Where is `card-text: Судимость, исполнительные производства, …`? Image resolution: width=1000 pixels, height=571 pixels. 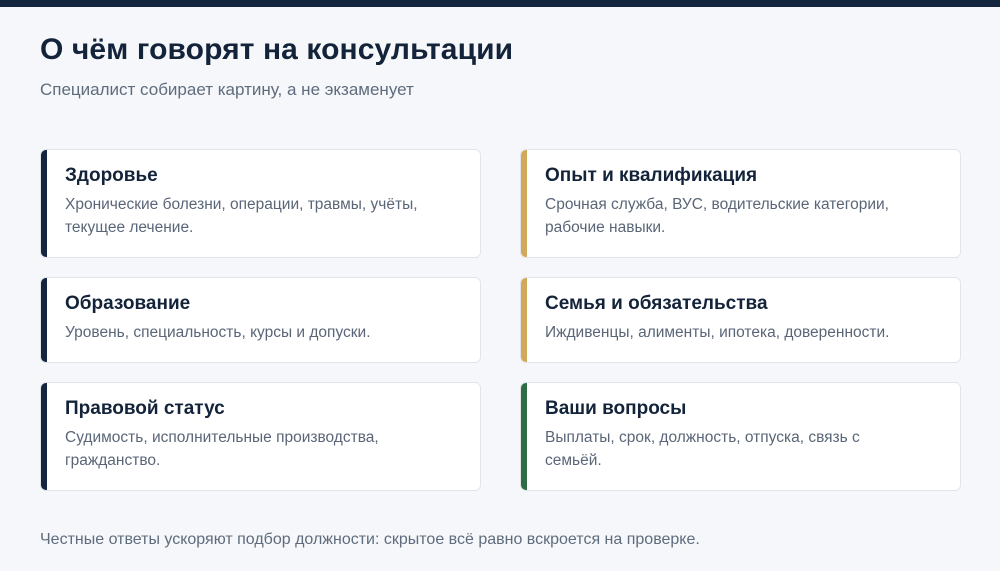
card-text: Судимость, исполнительные производства, … is located at coordinates (222, 449).